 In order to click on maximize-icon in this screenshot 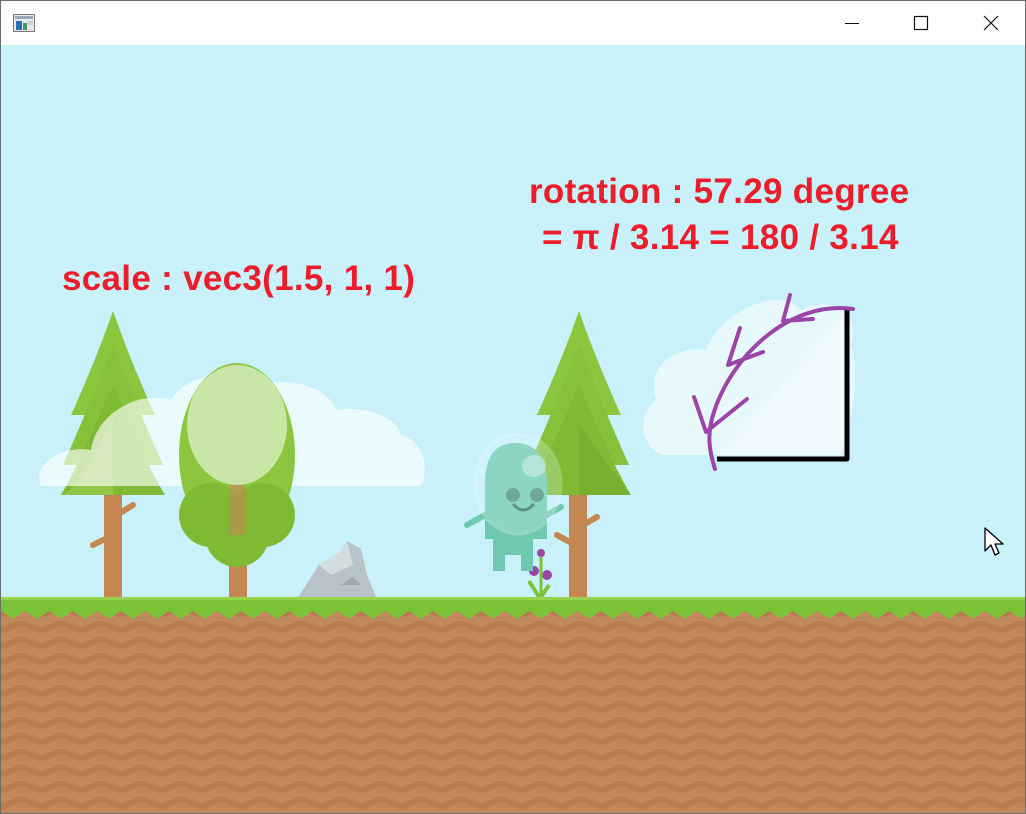, I will do `click(921, 23)`.